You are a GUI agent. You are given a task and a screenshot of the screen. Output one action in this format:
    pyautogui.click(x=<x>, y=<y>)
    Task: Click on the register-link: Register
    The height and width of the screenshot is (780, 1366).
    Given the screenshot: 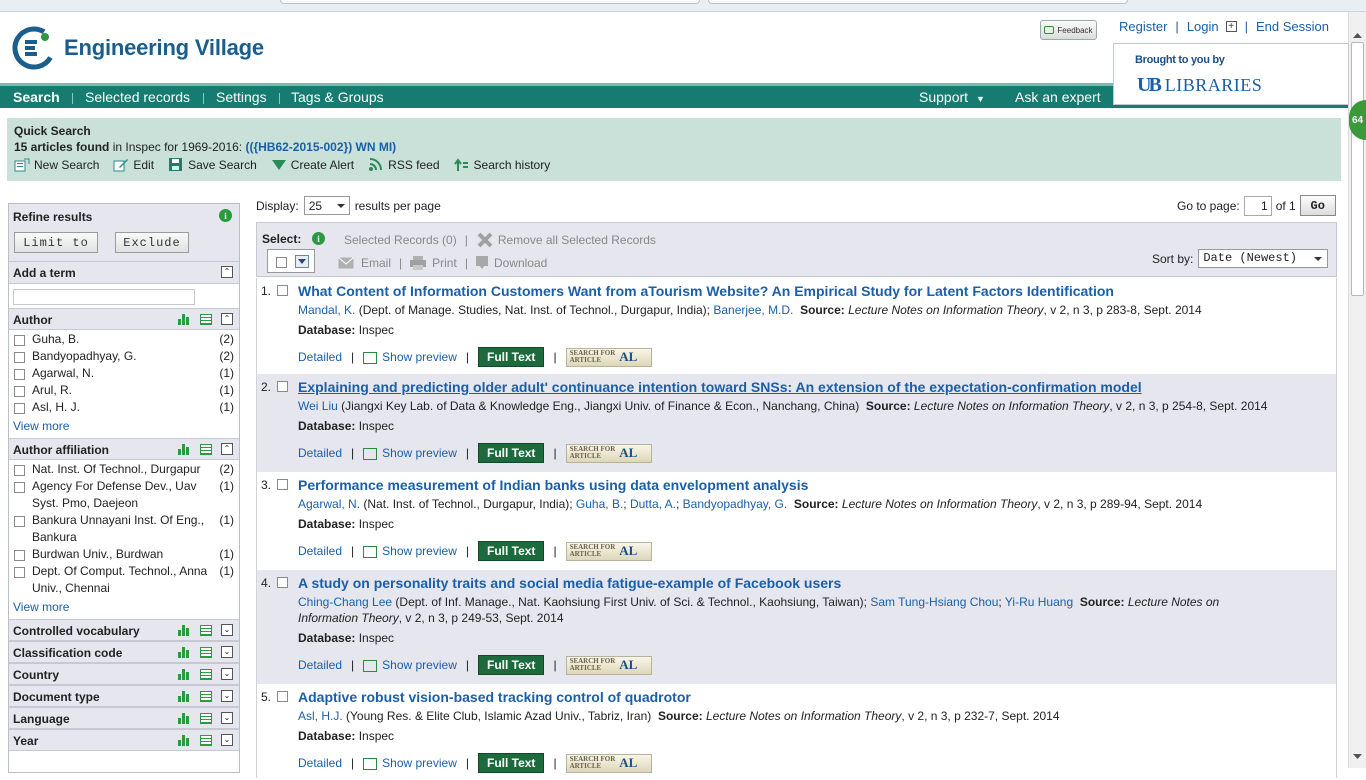 What is the action you would take?
    pyautogui.click(x=1143, y=26)
    